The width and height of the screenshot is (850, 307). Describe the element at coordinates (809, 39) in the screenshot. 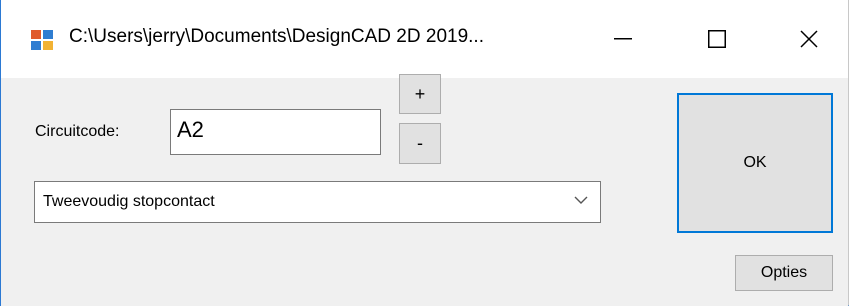

I see `close-icon` at that location.